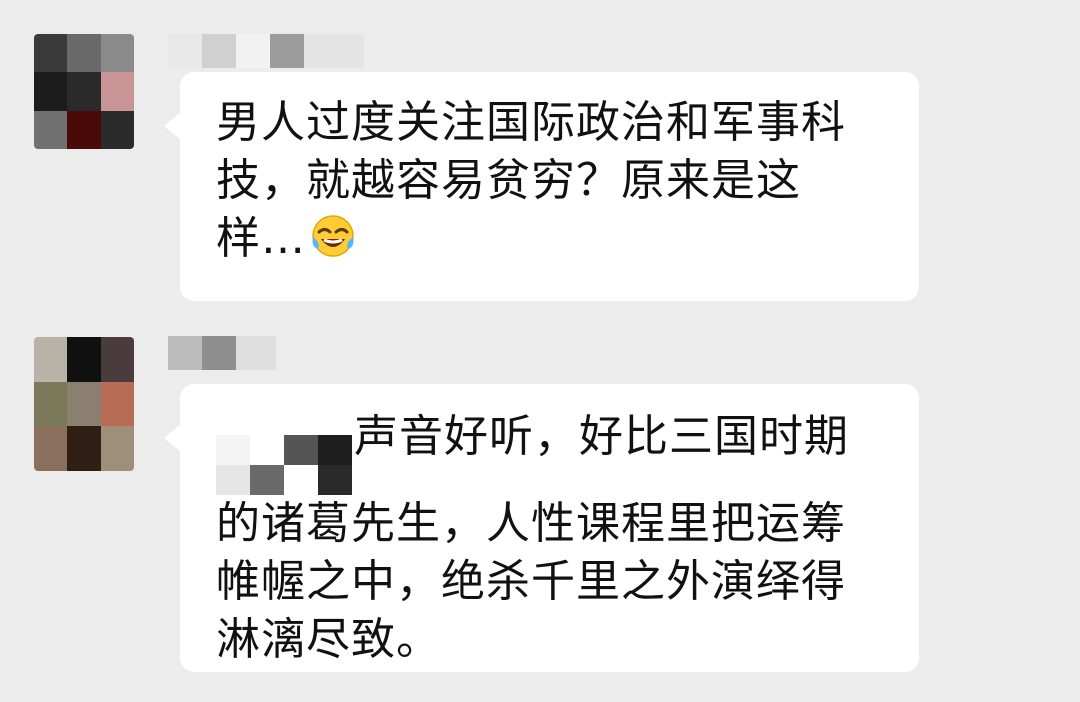  I want to click on face-with-tears-of-joy-icon, so click(333, 236).